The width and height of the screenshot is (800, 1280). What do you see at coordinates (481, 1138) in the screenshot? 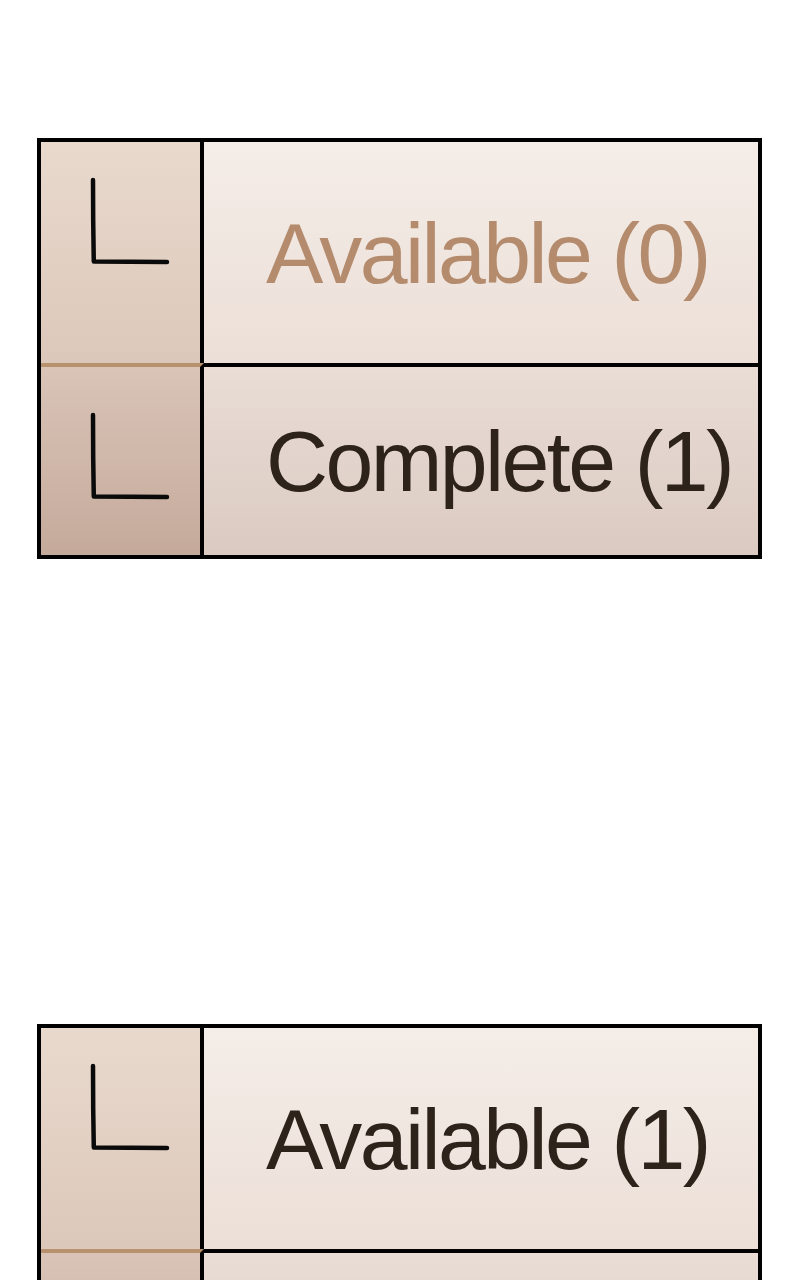
I see `option-button: Available (1)` at bounding box center [481, 1138].